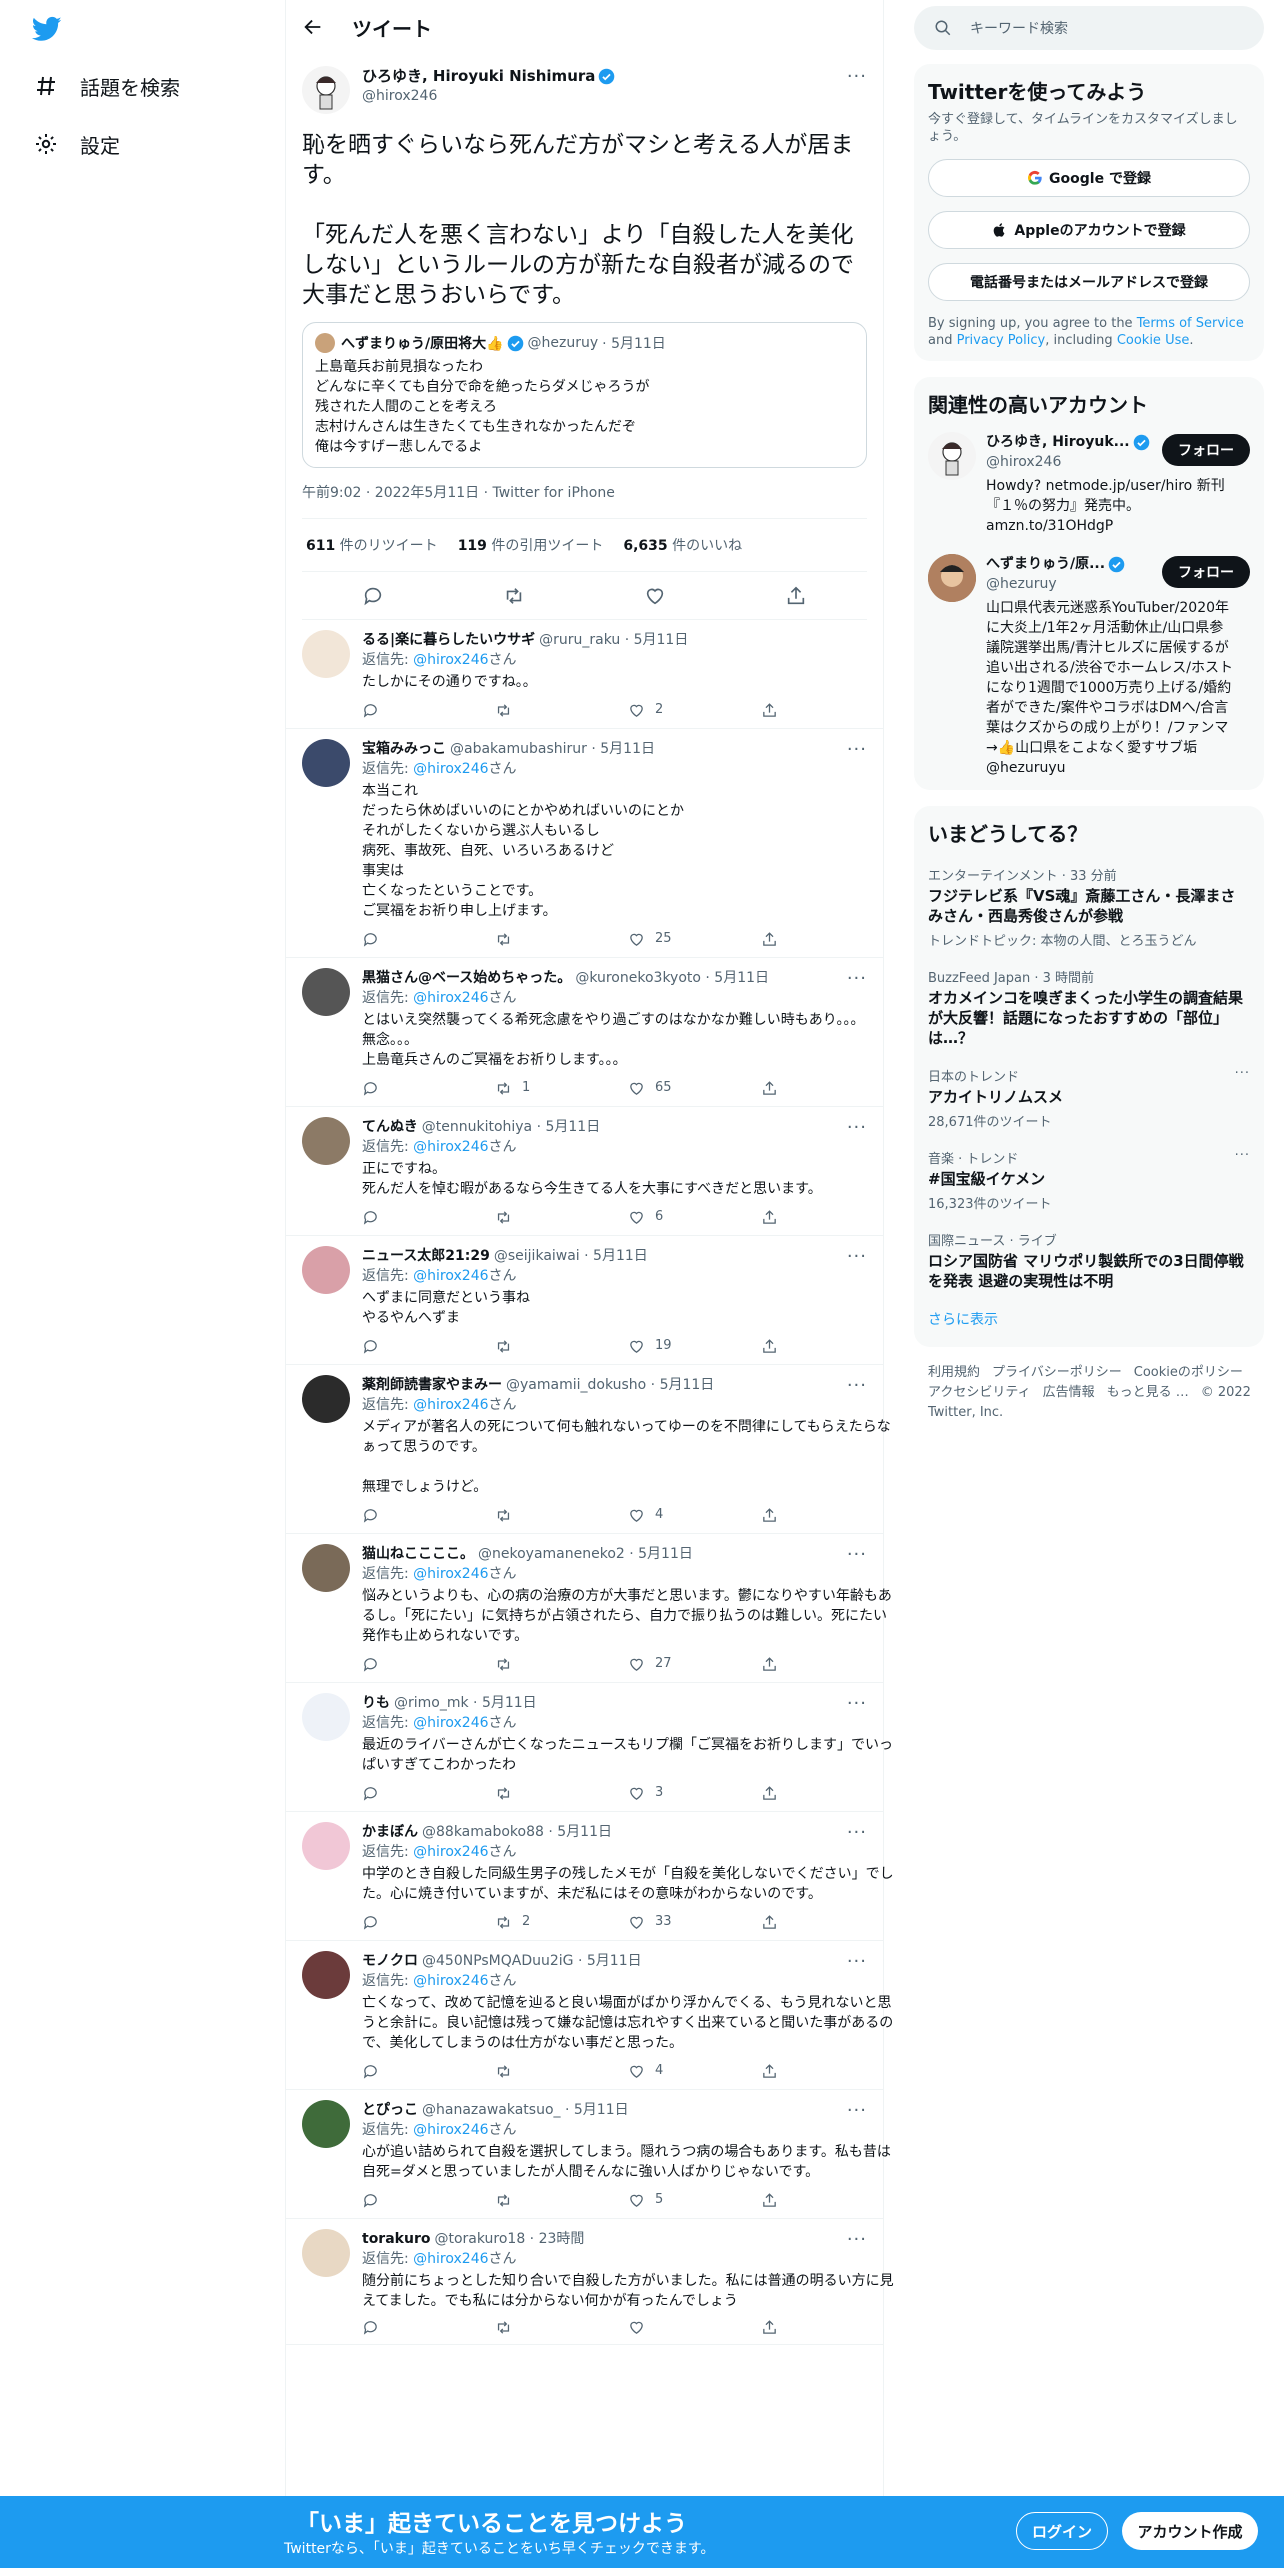 The height and width of the screenshot is (2568, 1284). Describe the element at coordinates (561, 1088) in the screenshot. I see `retweet-action: 1` at that location.